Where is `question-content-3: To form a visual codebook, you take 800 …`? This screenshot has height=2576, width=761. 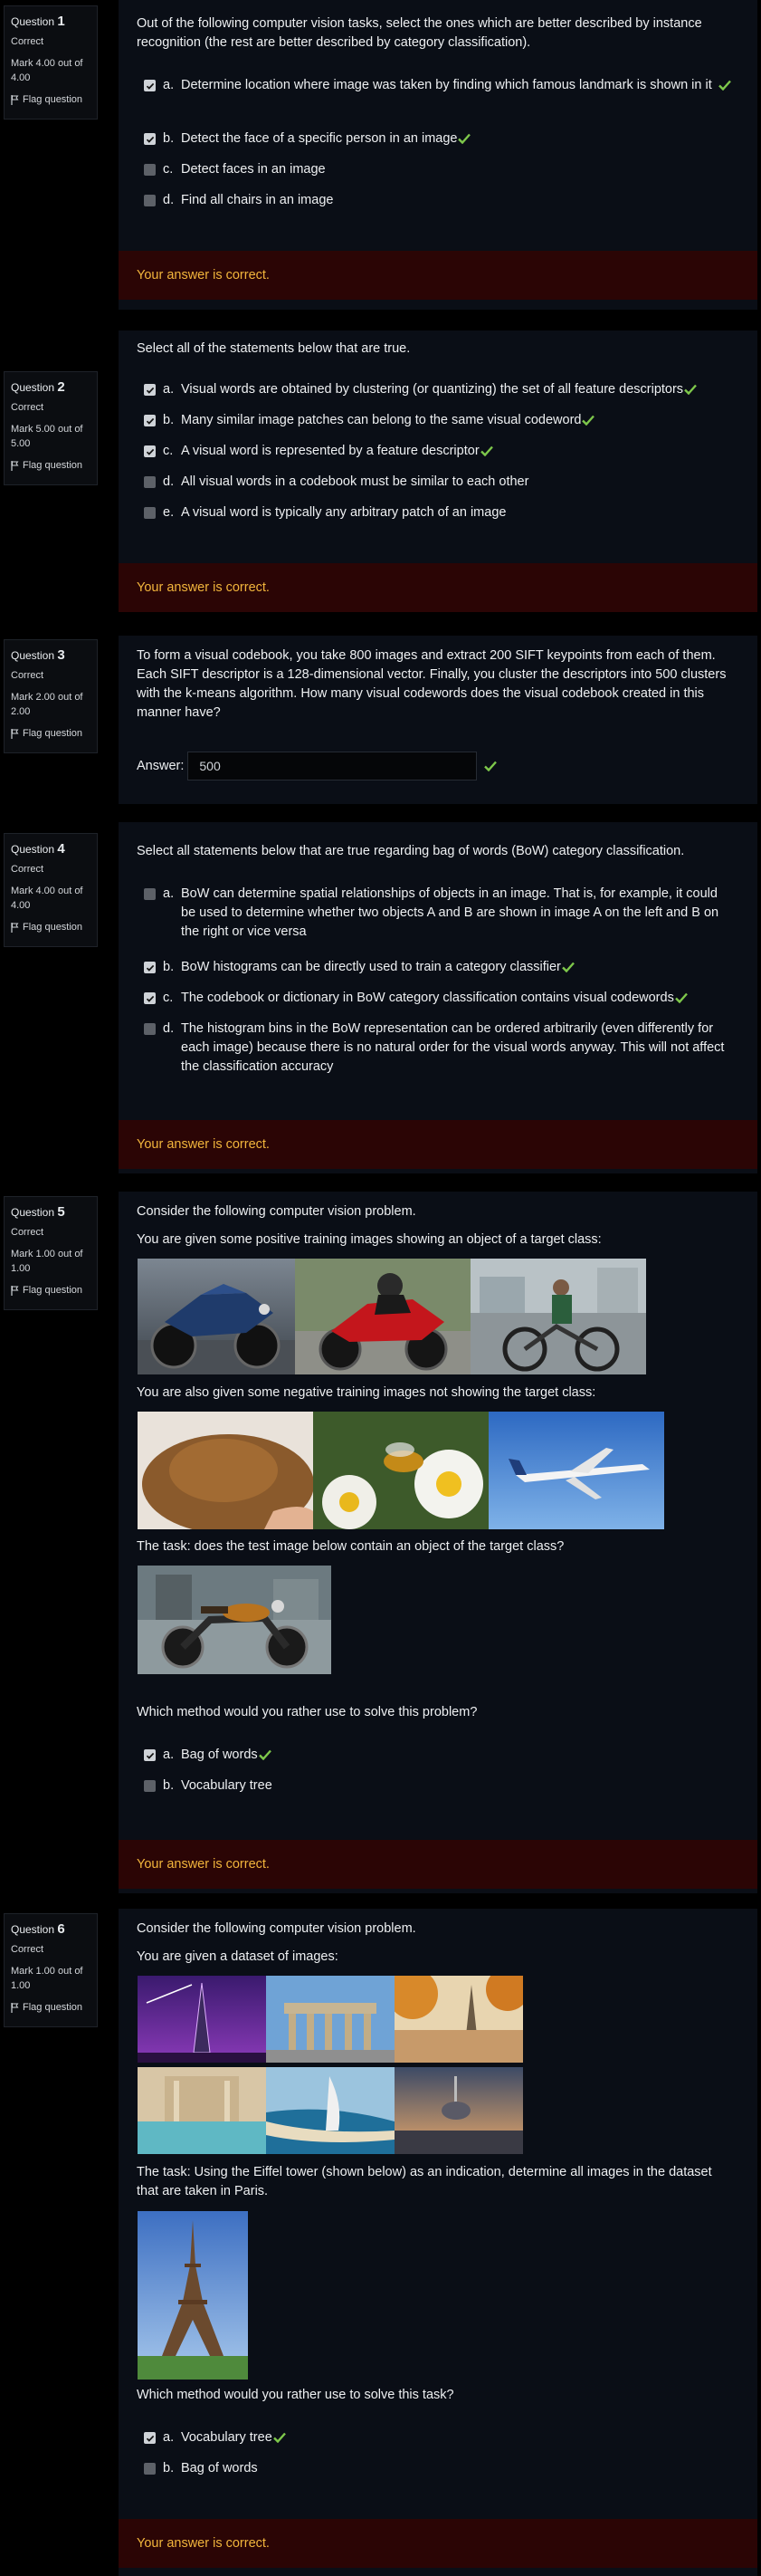 question-content-3: To form a visual codebook, you take 800 … is located at coordinates (438, 720).